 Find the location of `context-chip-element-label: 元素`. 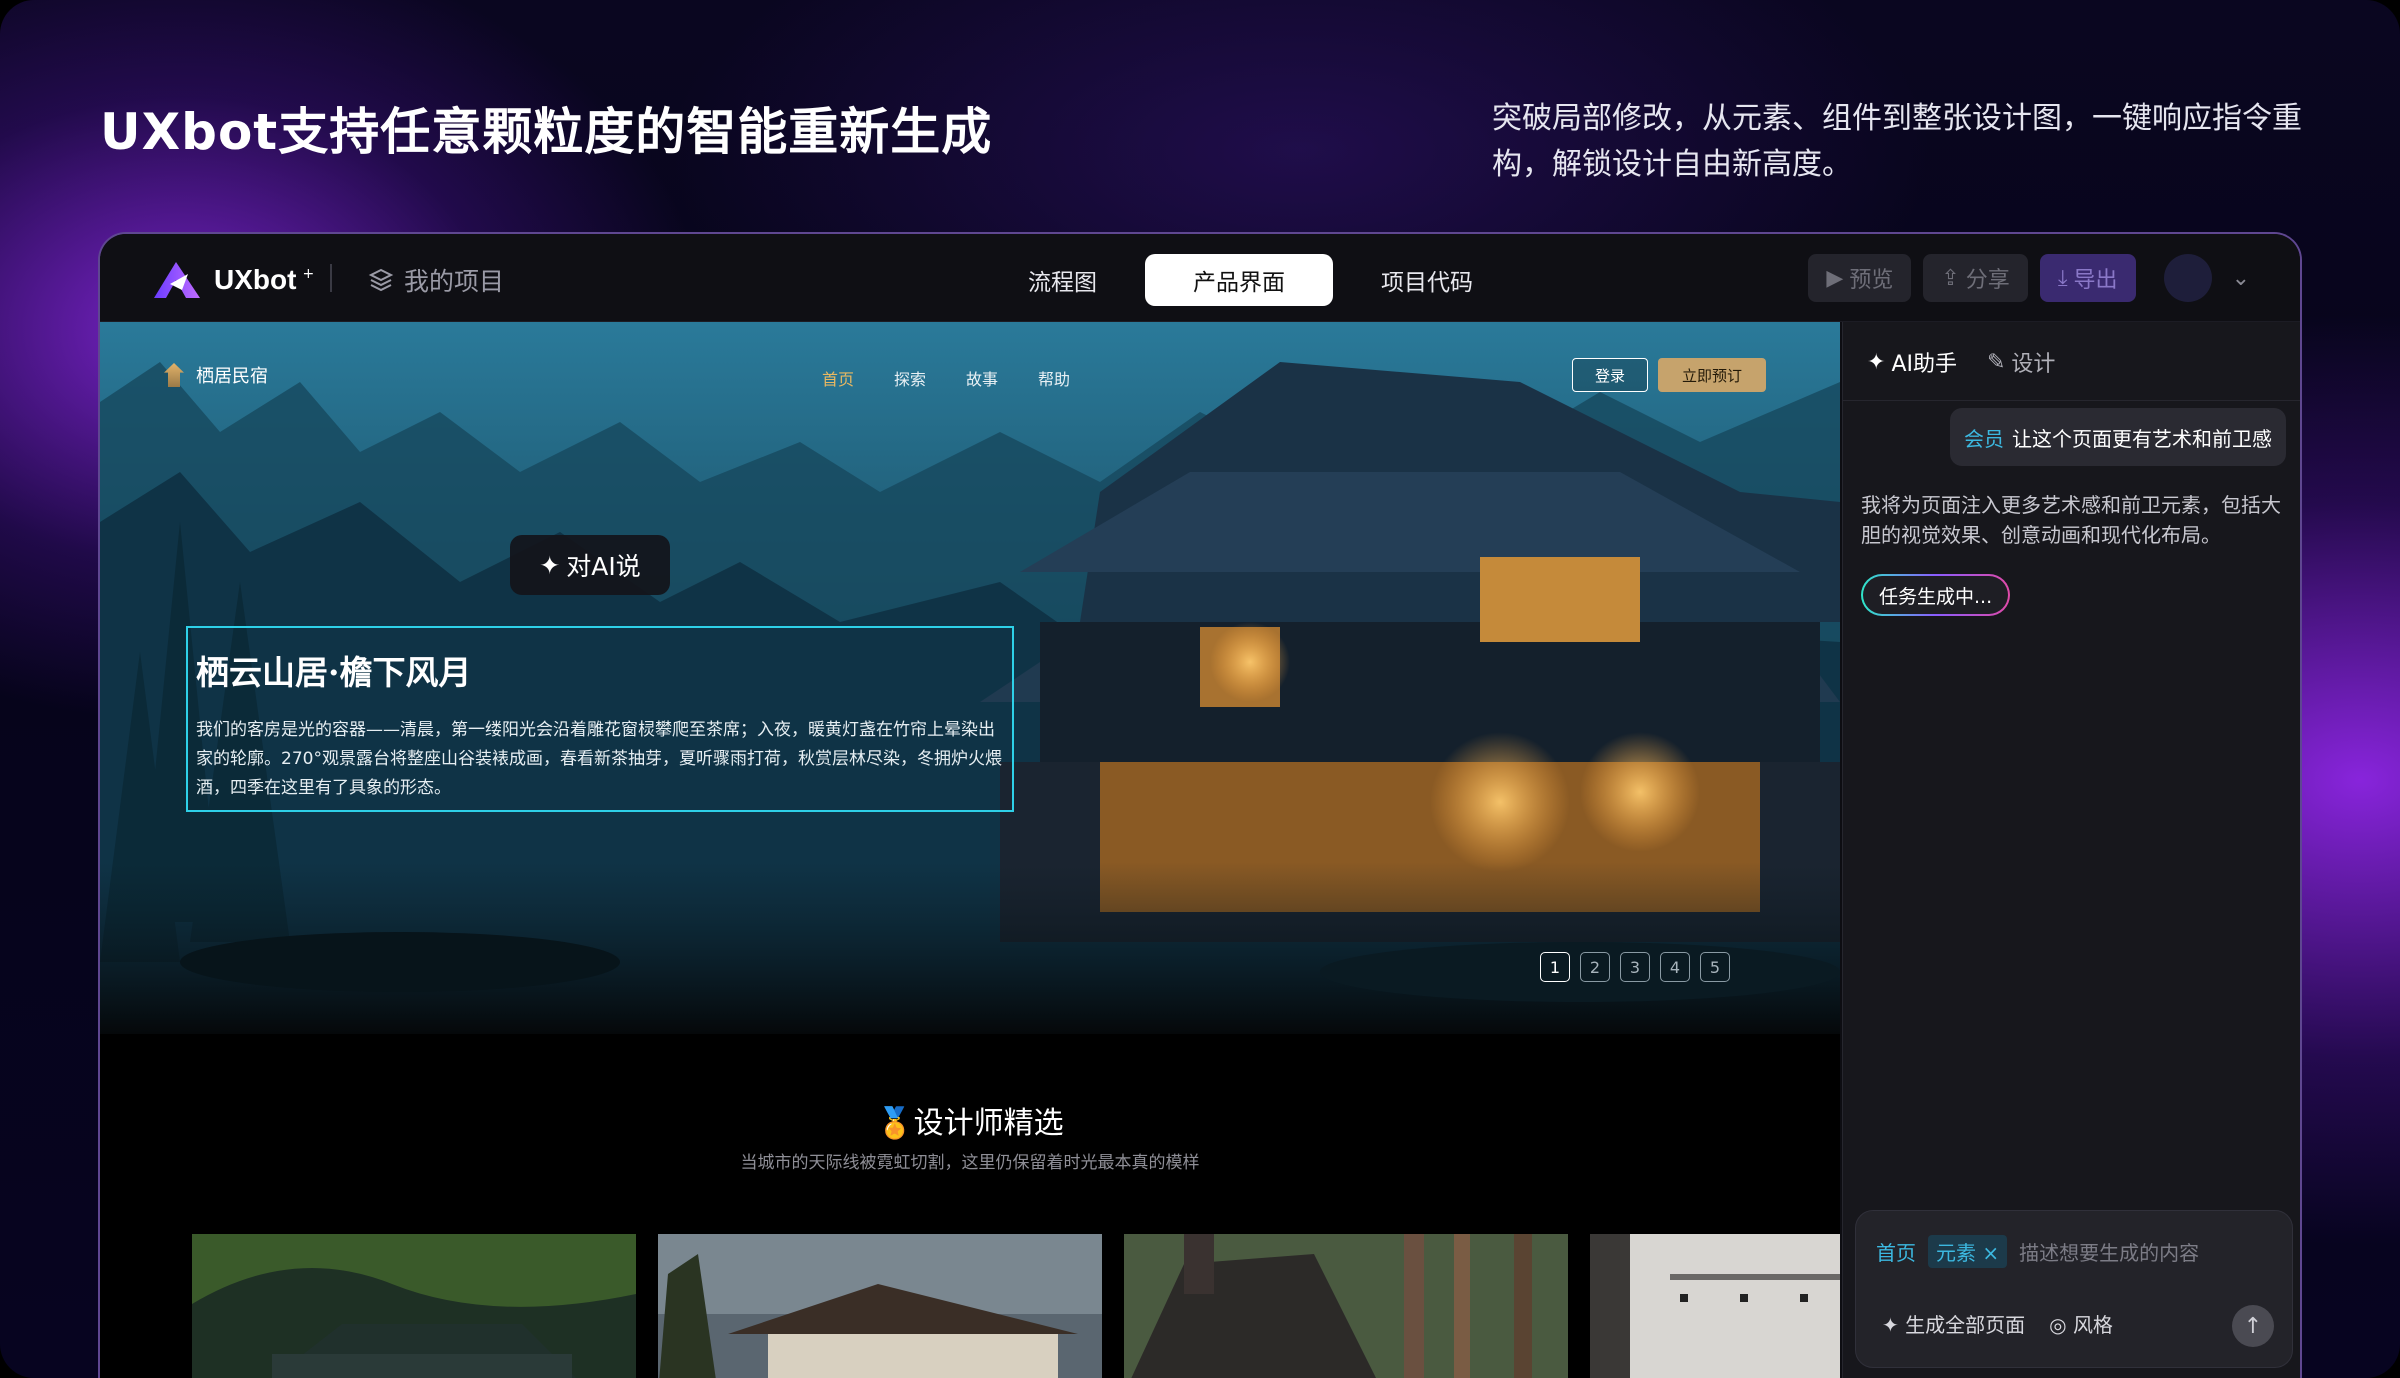

context-chip-element-label: 元素 is located at coordinates (1956, 1253).